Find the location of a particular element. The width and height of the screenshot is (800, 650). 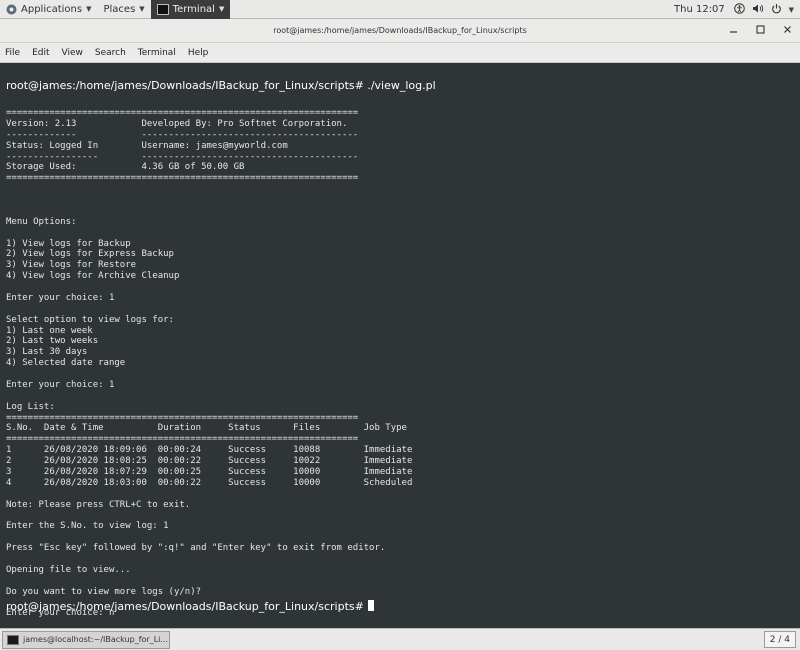

menu-edit: Edit is located at coordinates (40, 53).